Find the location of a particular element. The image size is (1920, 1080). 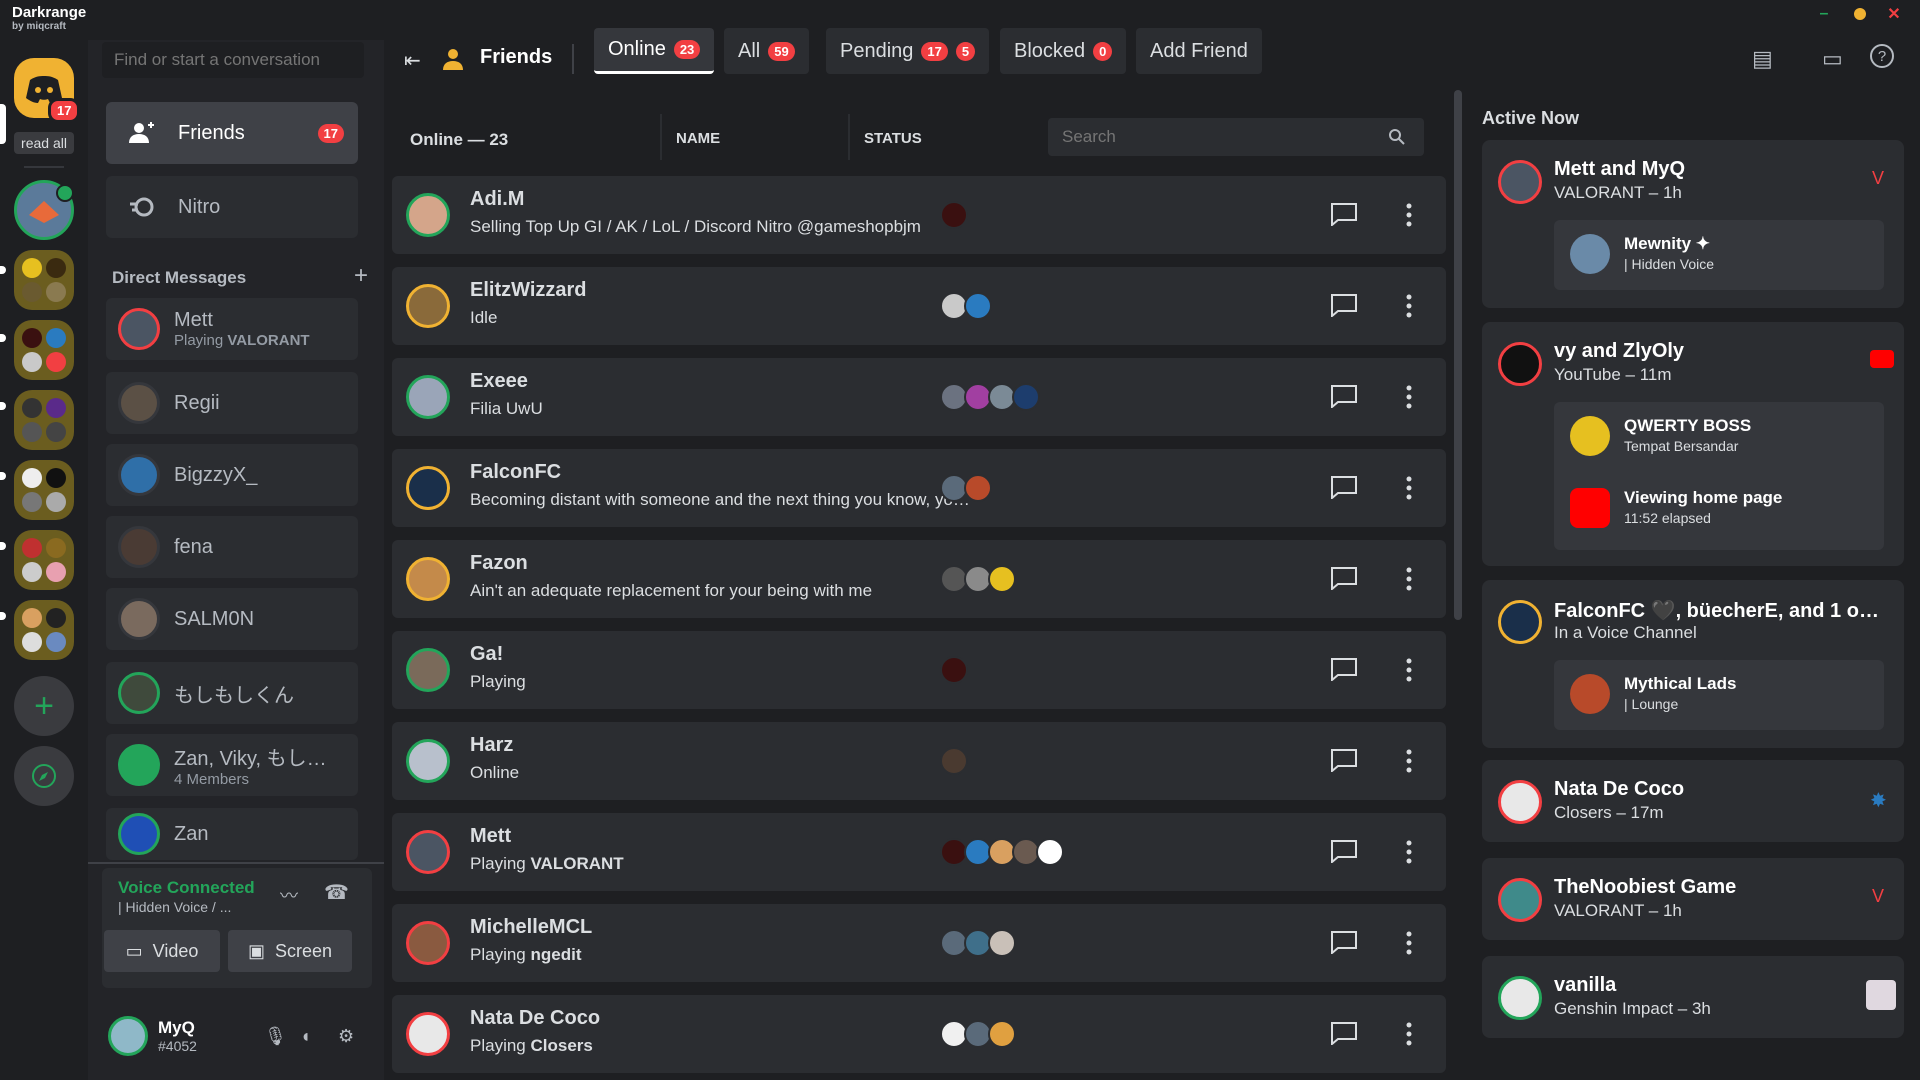

tab-blocked: Blocked 0 is located at coordinates (1063, 51).